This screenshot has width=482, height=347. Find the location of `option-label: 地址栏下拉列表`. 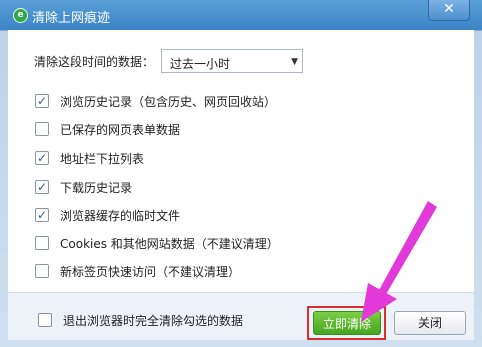

option-label: 地址栏下拉列表 is located at coordinates (102, 159).